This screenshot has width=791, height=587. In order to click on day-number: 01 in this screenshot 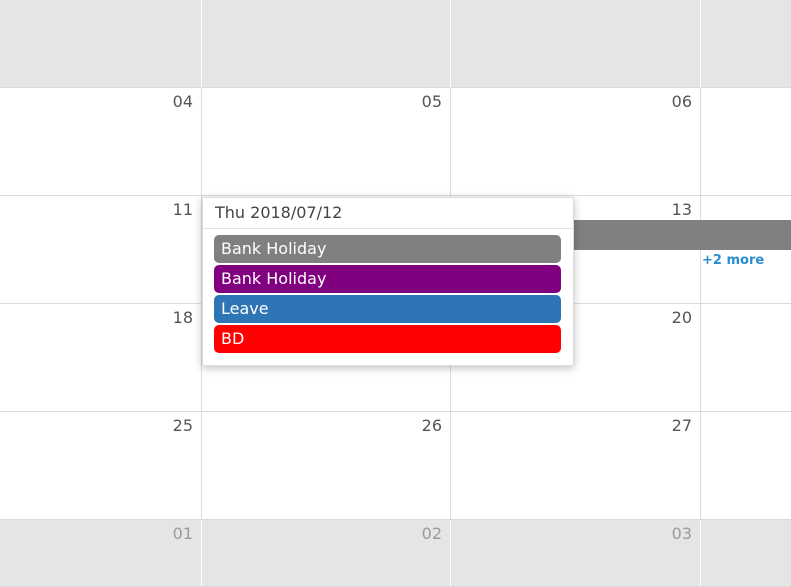, I will do `click(182, 533)`.